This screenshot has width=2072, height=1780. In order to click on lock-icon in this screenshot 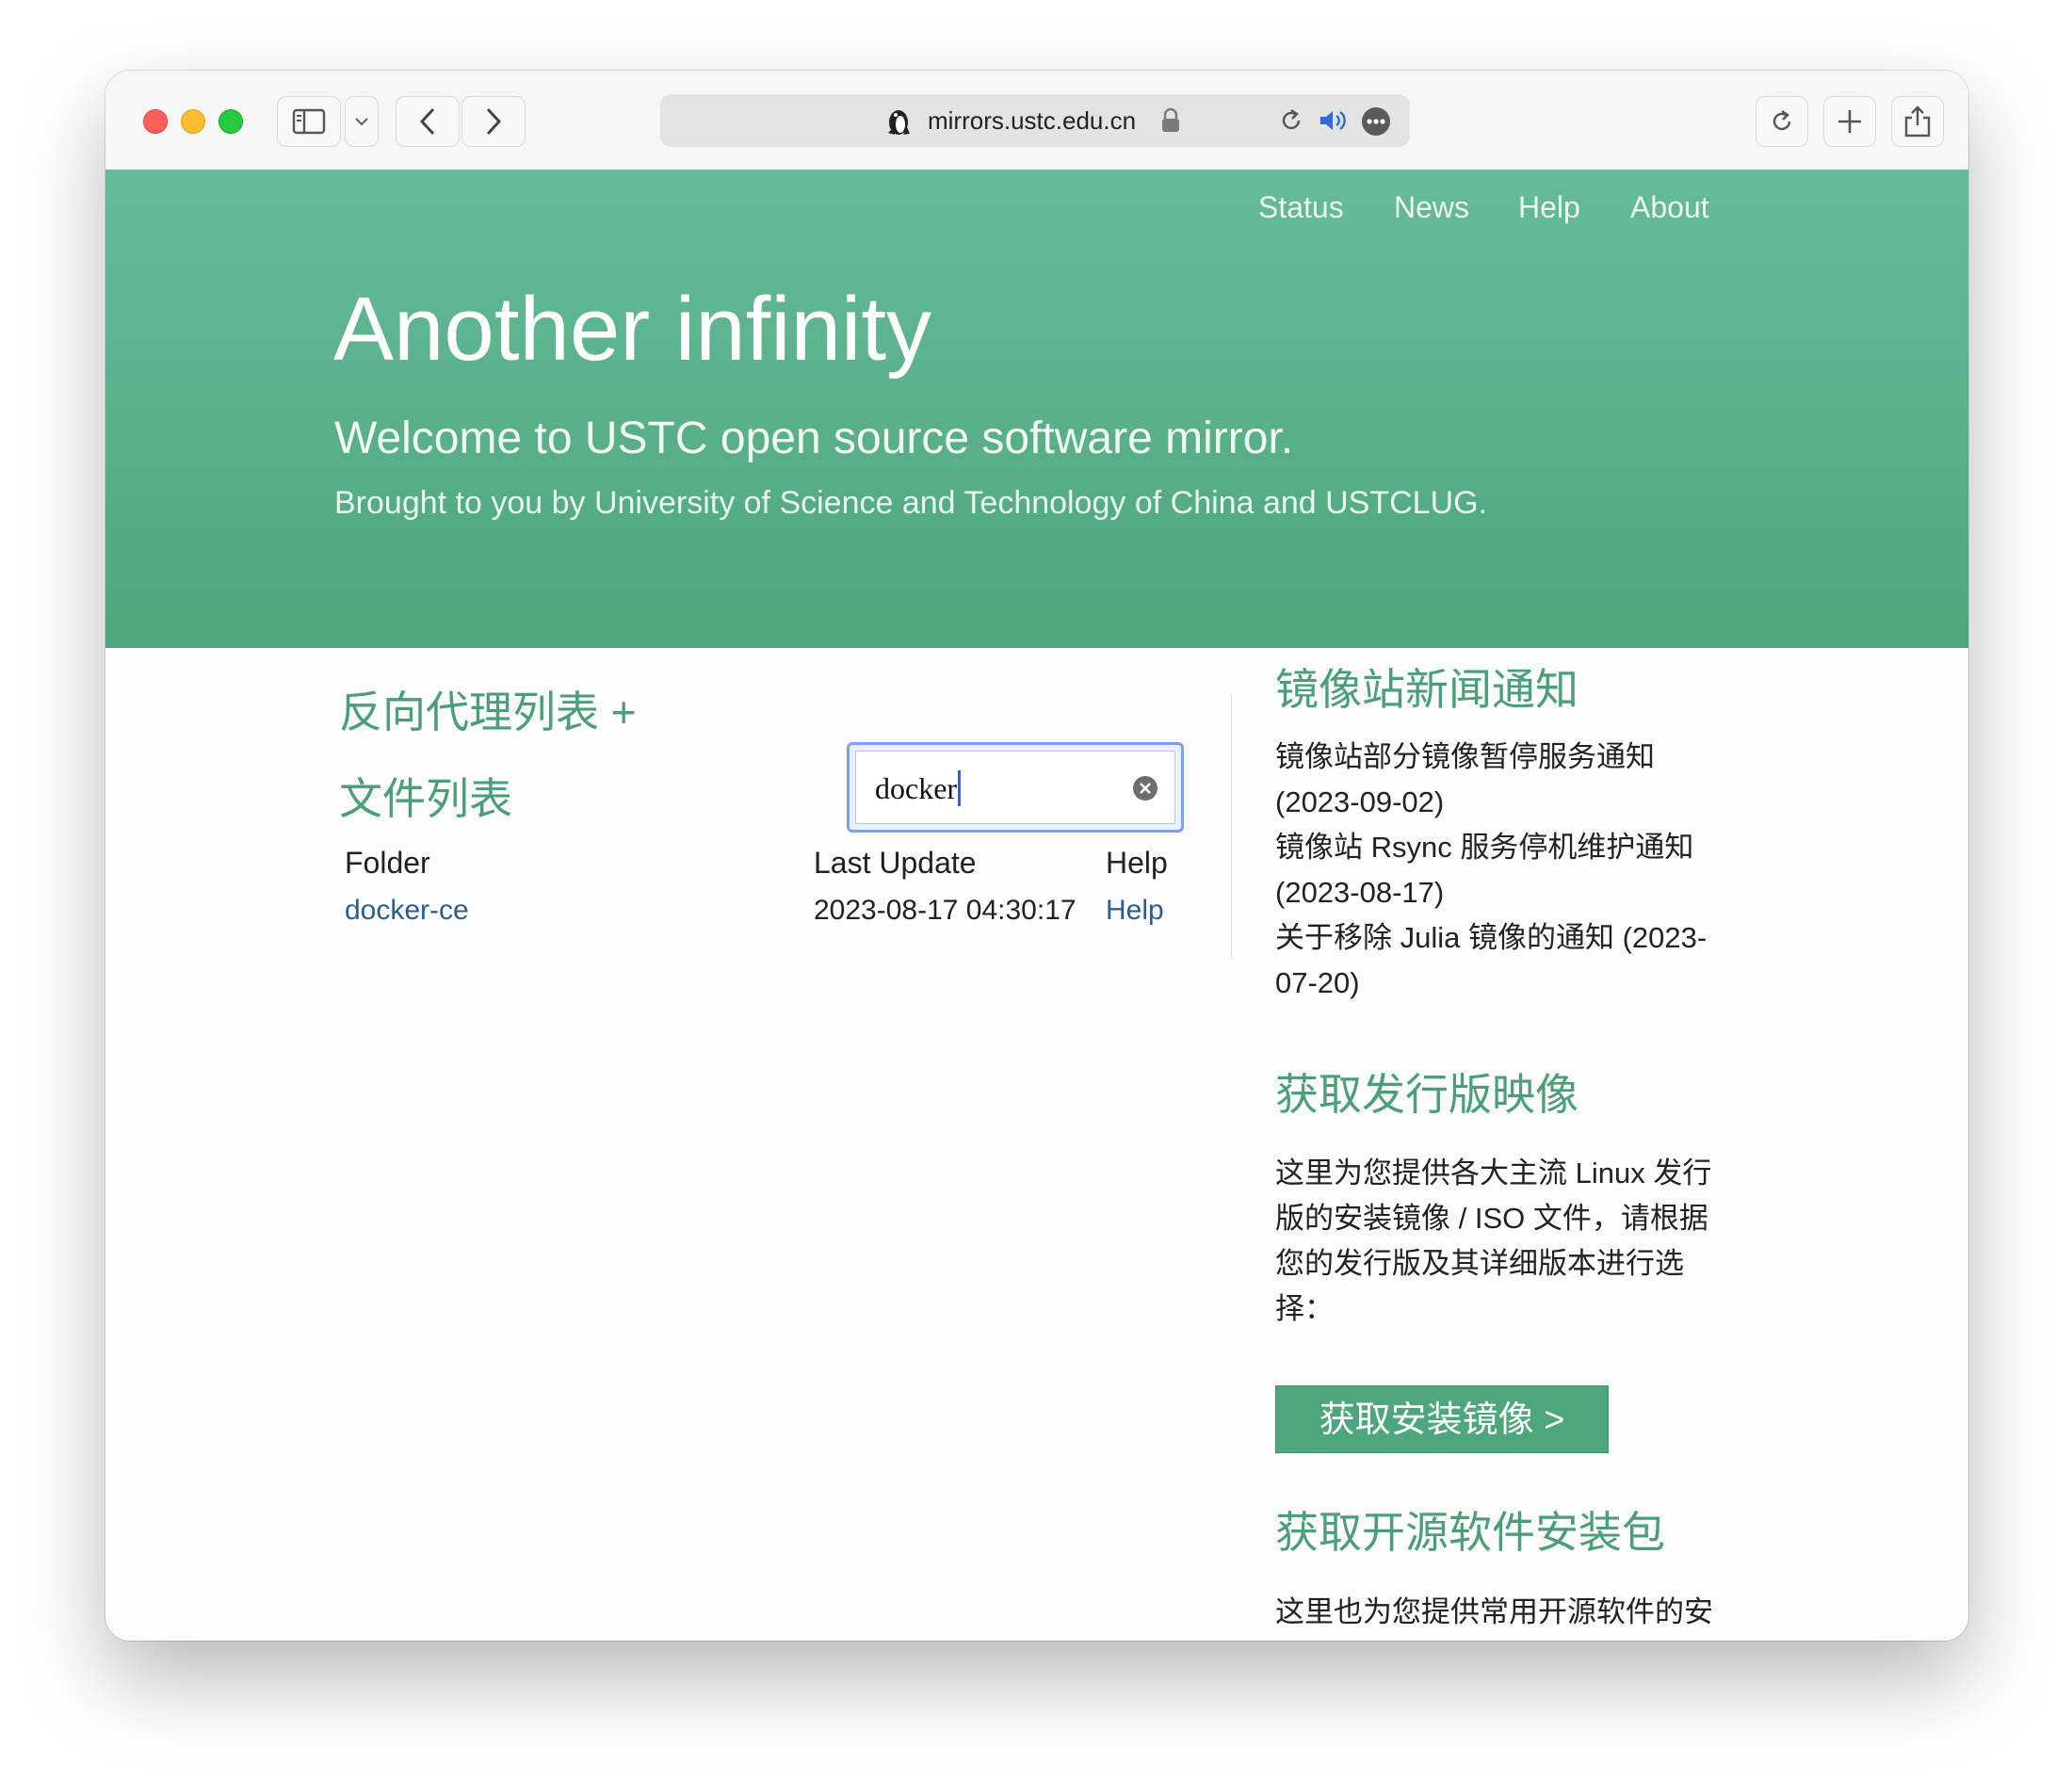, I will do `click(1170, 119)`.